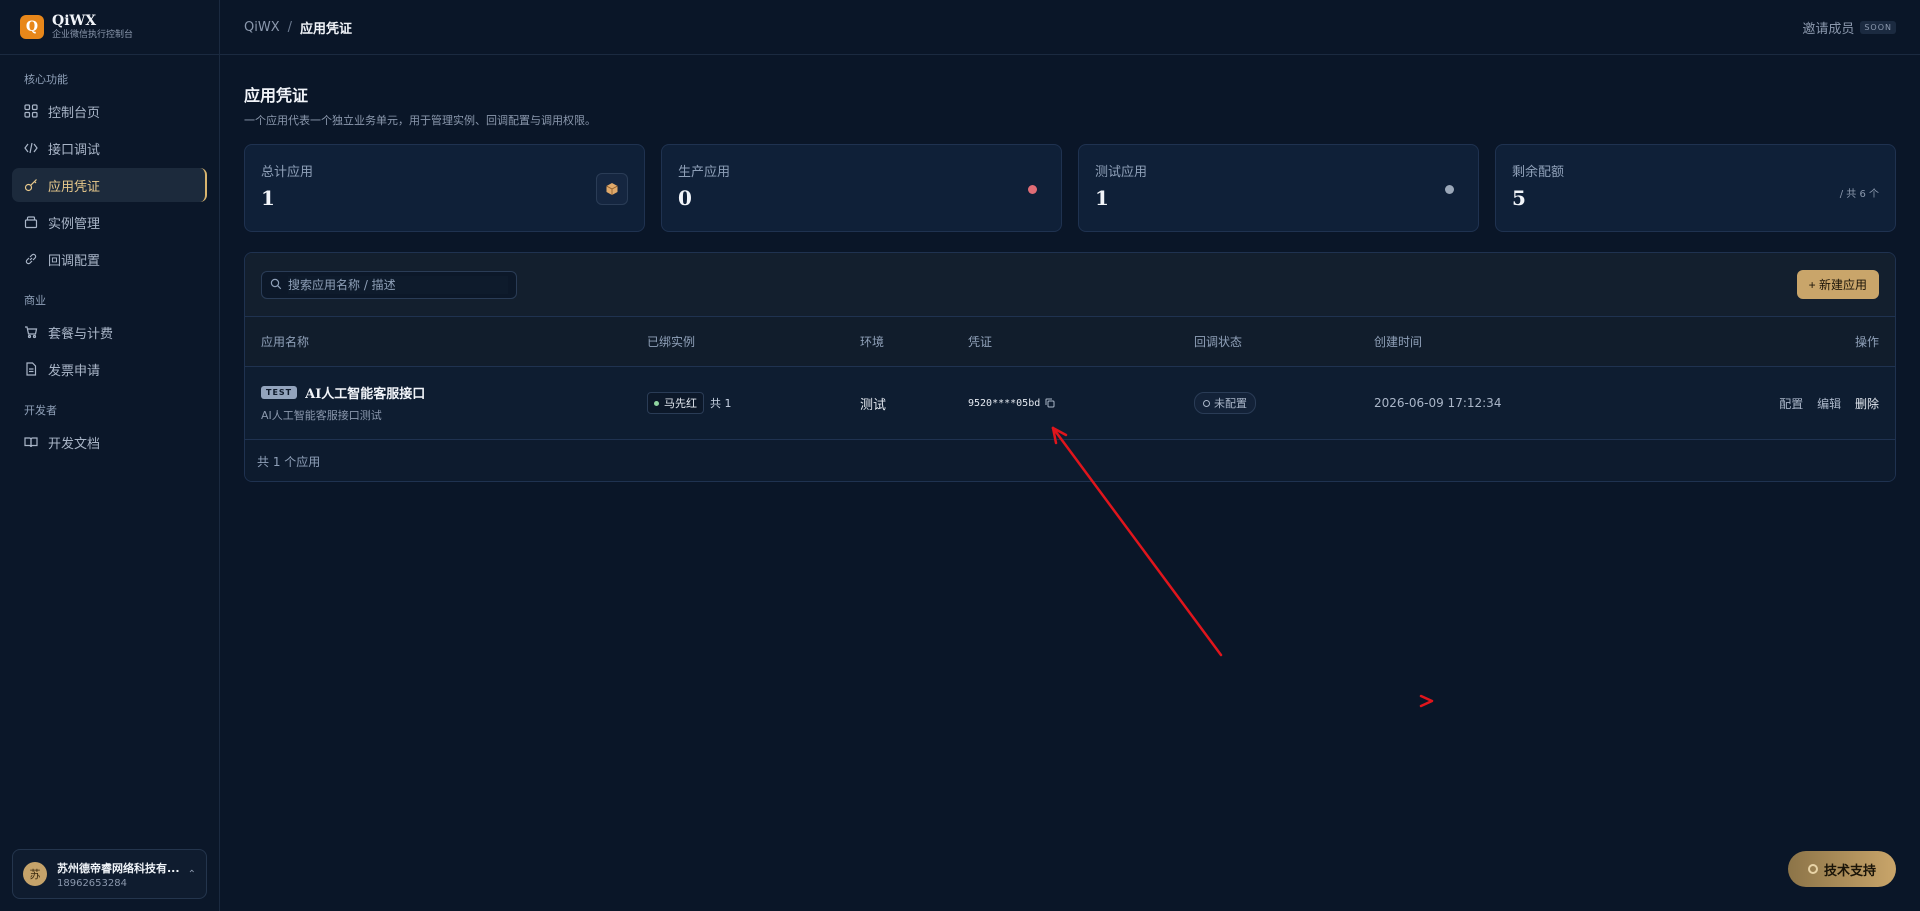 The height and width of the screenshot is (911, 1920). I want to click on tech-support-button: 技术支持, so click(1842, 869).